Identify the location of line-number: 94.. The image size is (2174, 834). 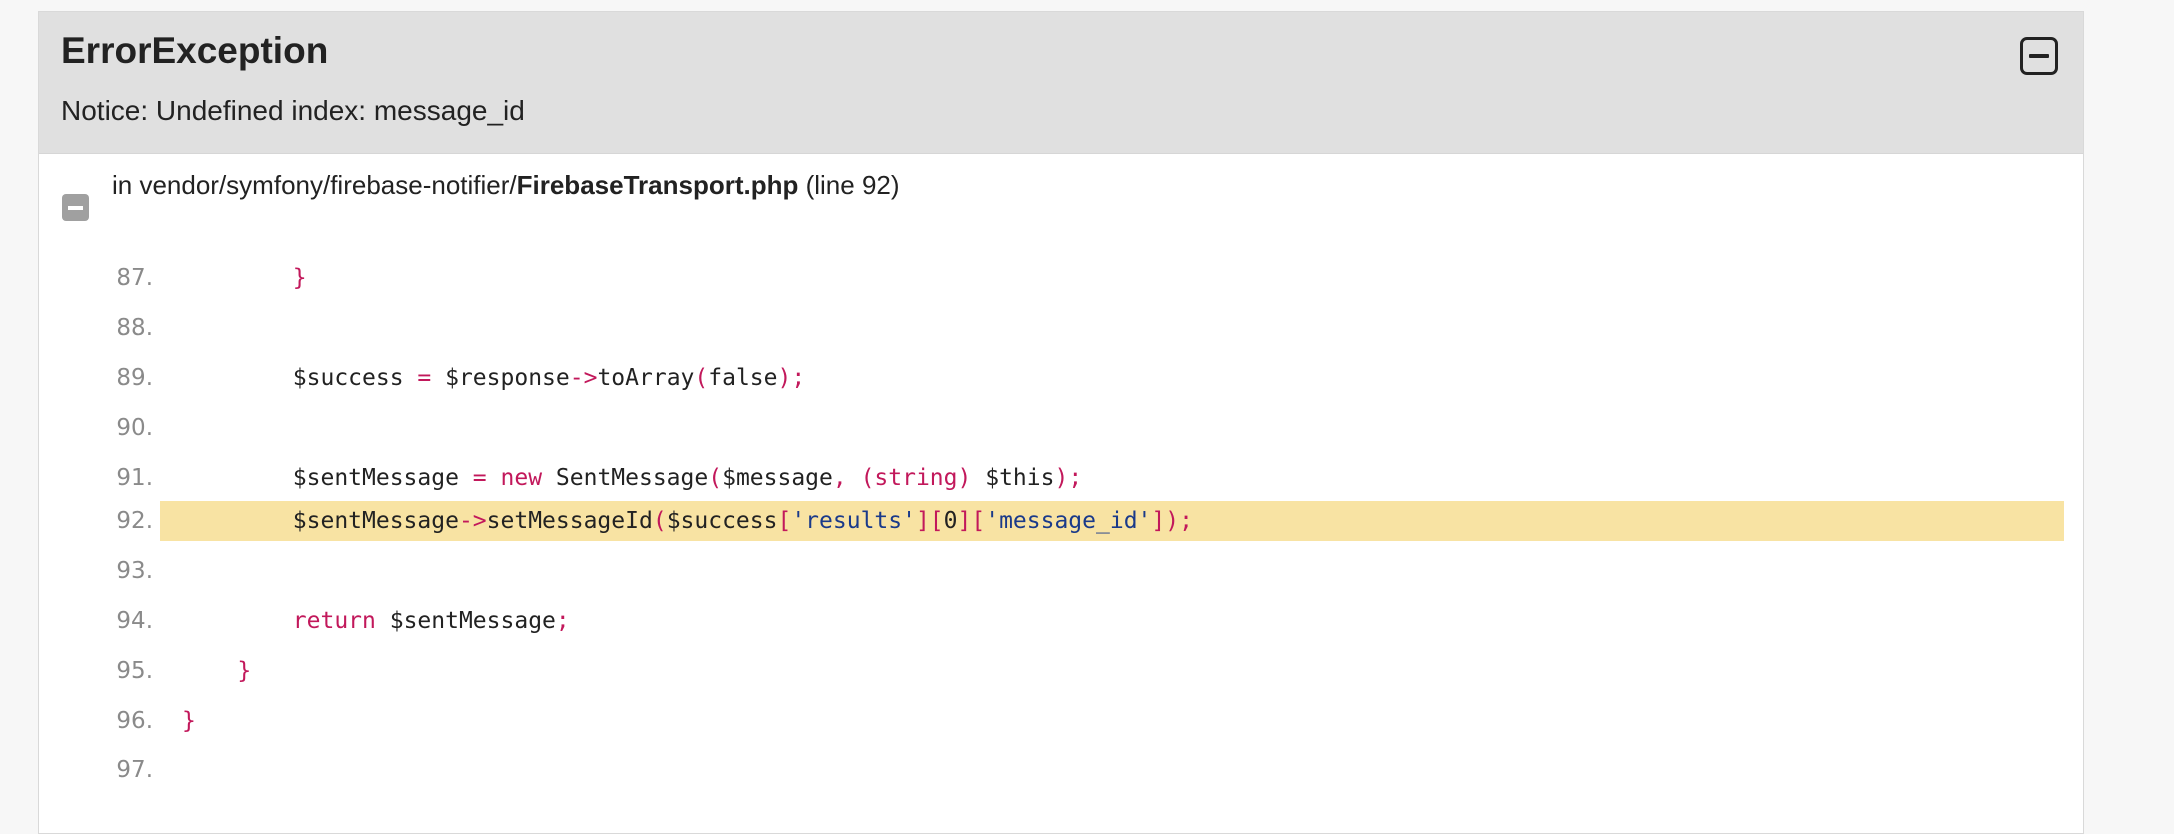
(134, 621).